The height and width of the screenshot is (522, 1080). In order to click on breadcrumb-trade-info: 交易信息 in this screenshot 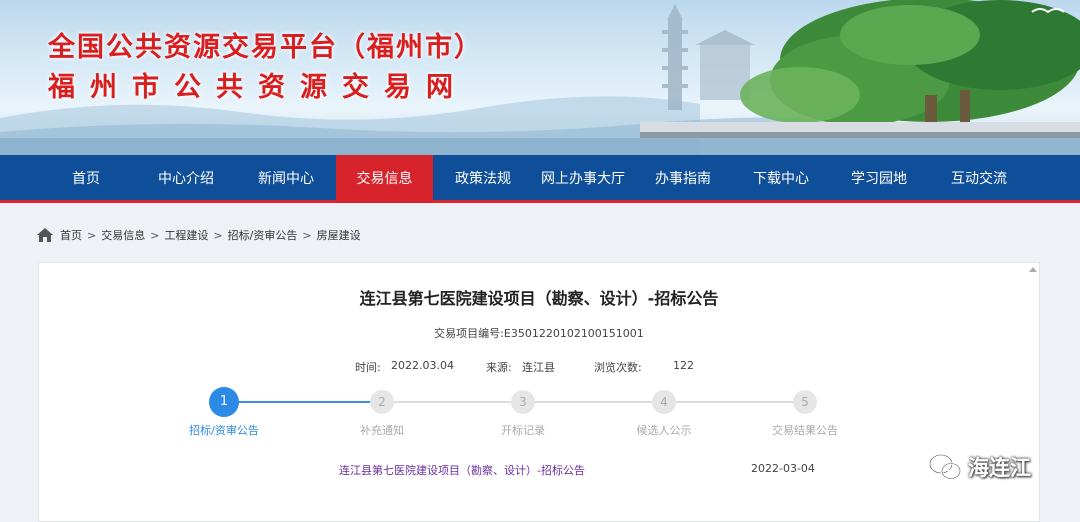, I will do `click(123, 235)`.